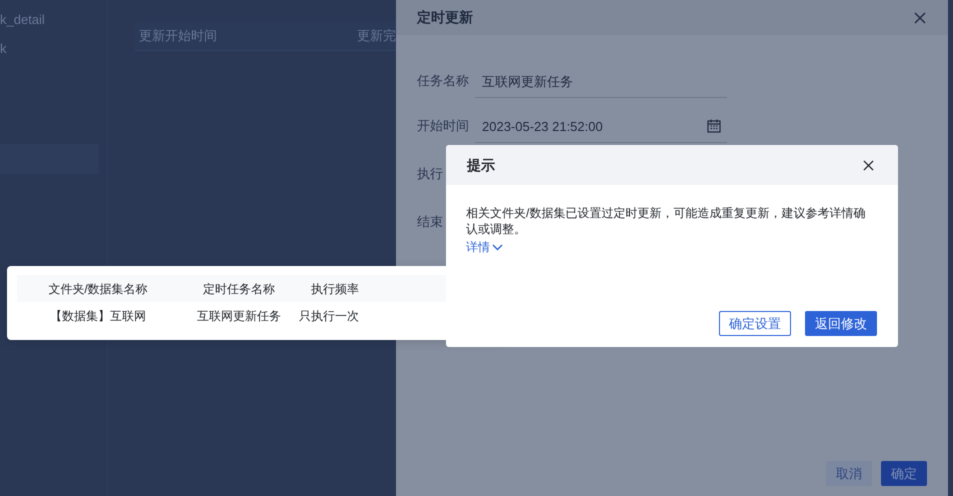 The image size is (953, 496). Describe the element at coordinates (329, 316) in the screenshot. I see `table-cell-text: 只执行一次` at that location.